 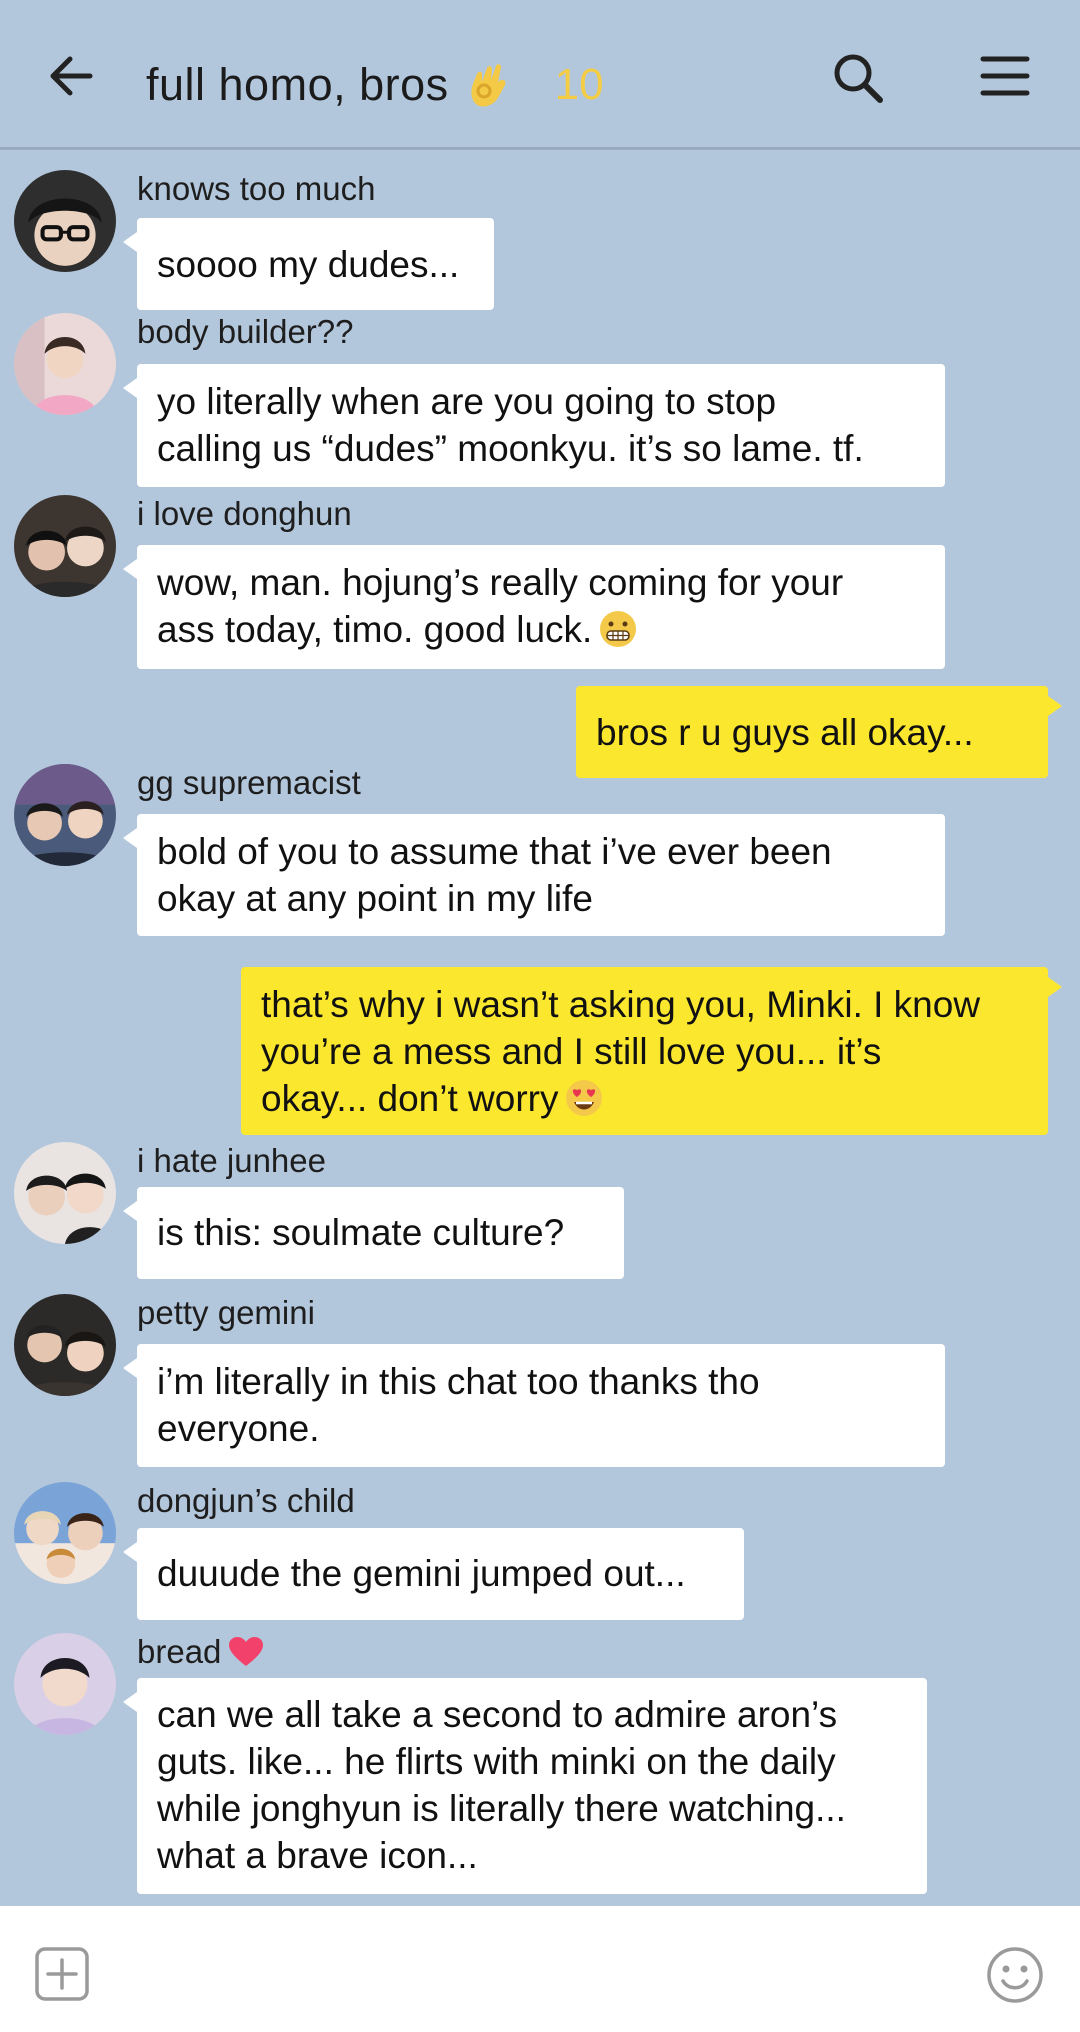 What do you see at coordinates (410, 1098) in the screenshot?
I see `message-text: okay... don’t worry` at bounding box center [410, 1098].